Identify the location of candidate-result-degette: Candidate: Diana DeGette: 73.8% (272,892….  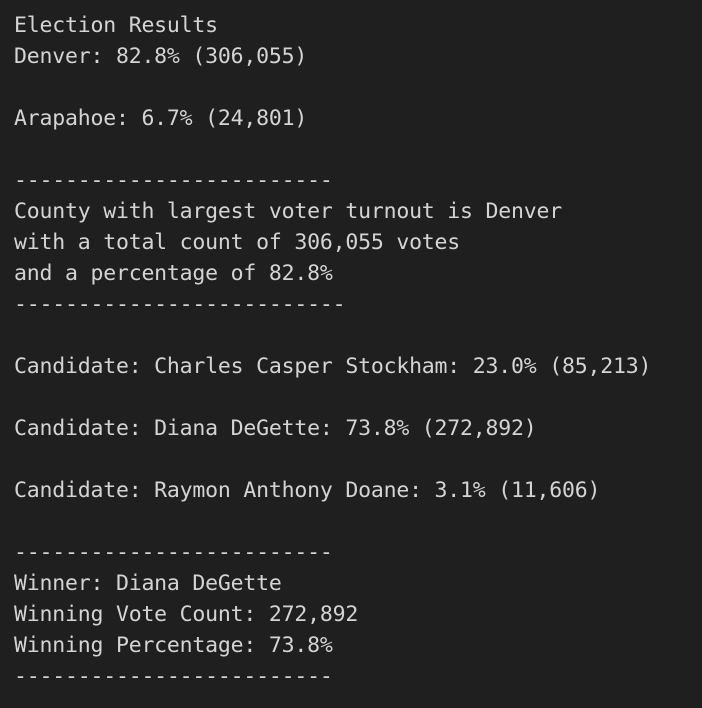
(275, 428).